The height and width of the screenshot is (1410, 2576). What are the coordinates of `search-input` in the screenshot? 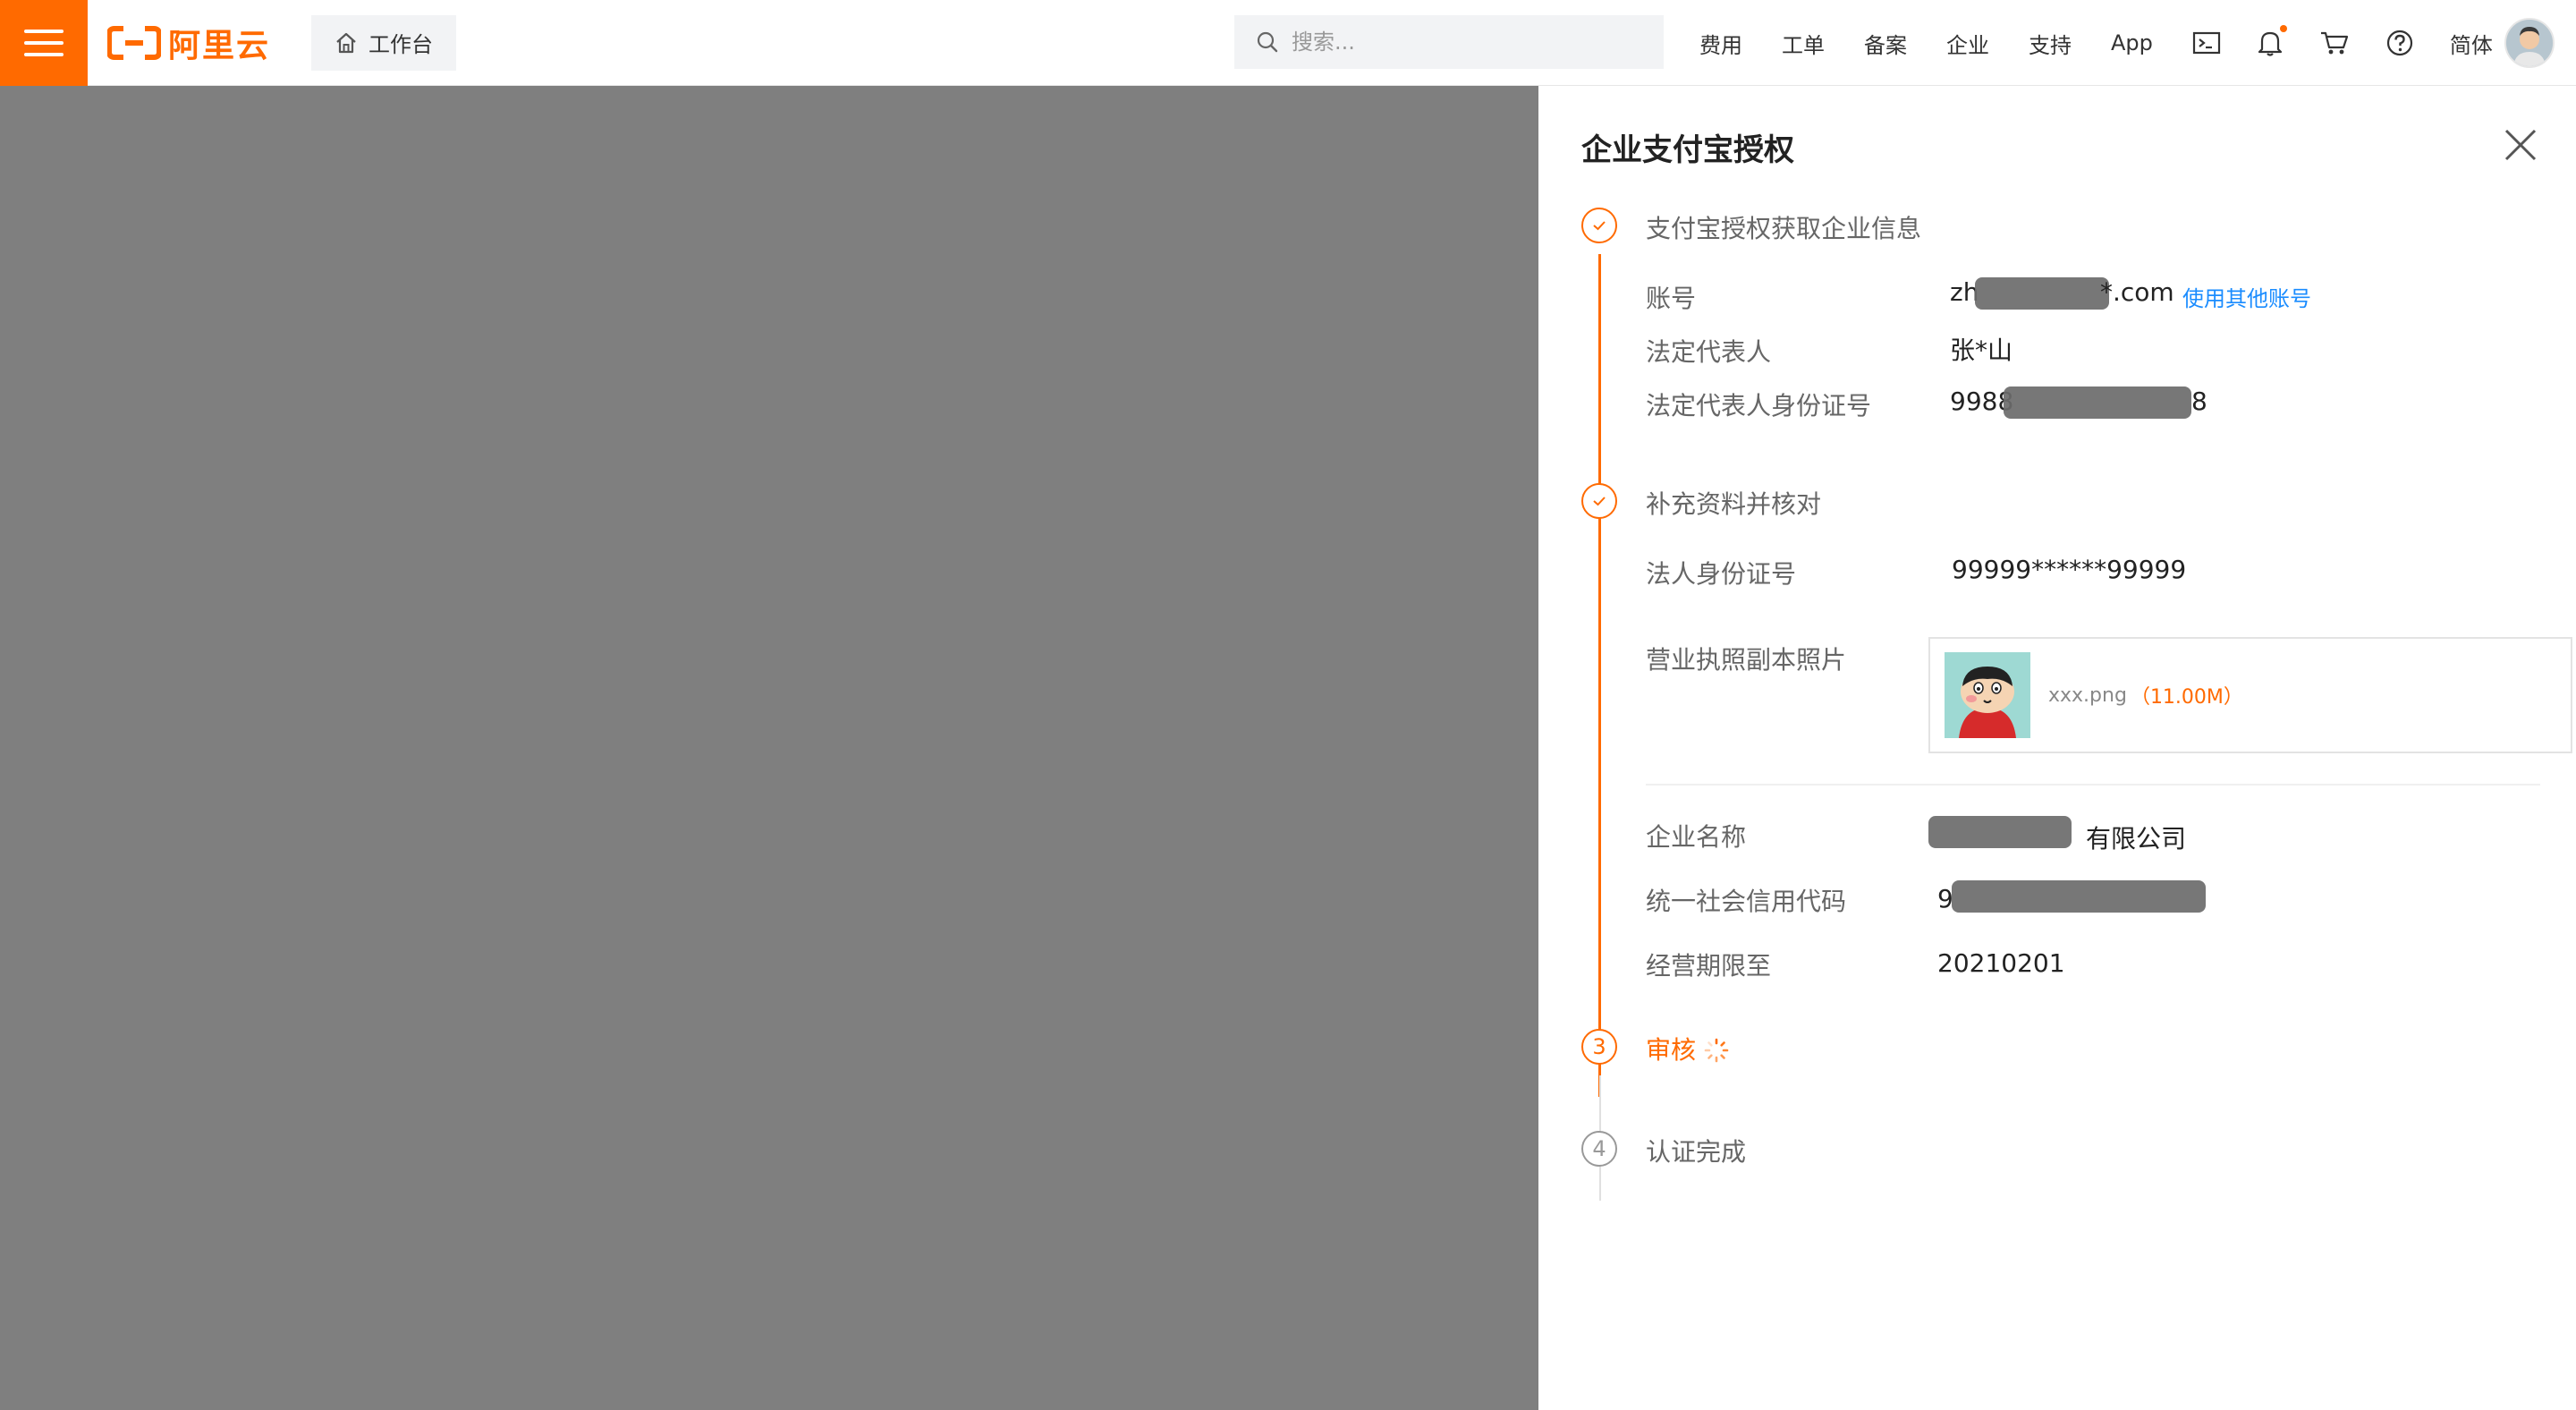 It's located at (1470, 42).